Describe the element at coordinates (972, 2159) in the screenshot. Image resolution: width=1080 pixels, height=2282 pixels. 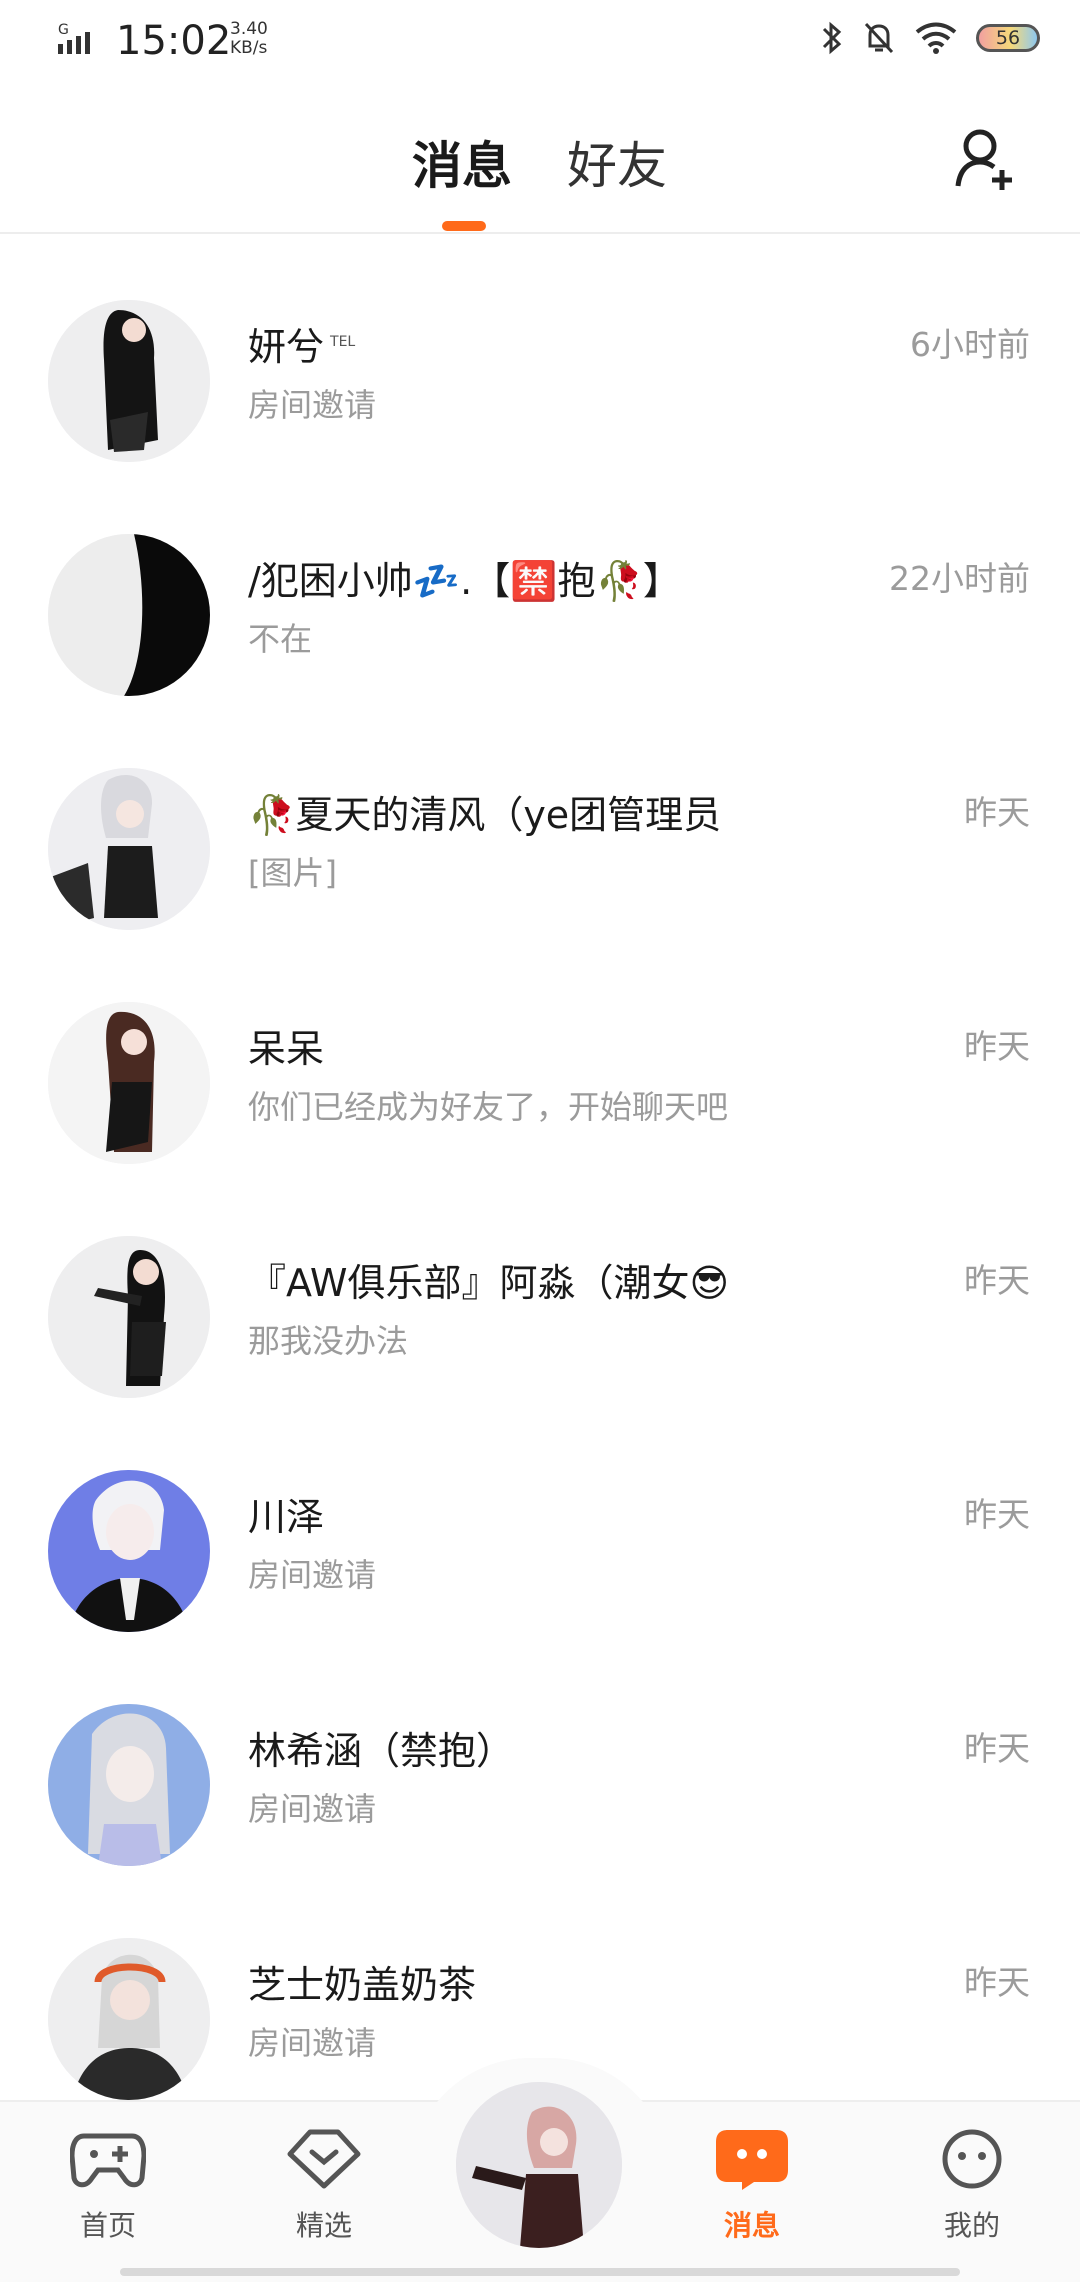
I see `face-icon` at that location.